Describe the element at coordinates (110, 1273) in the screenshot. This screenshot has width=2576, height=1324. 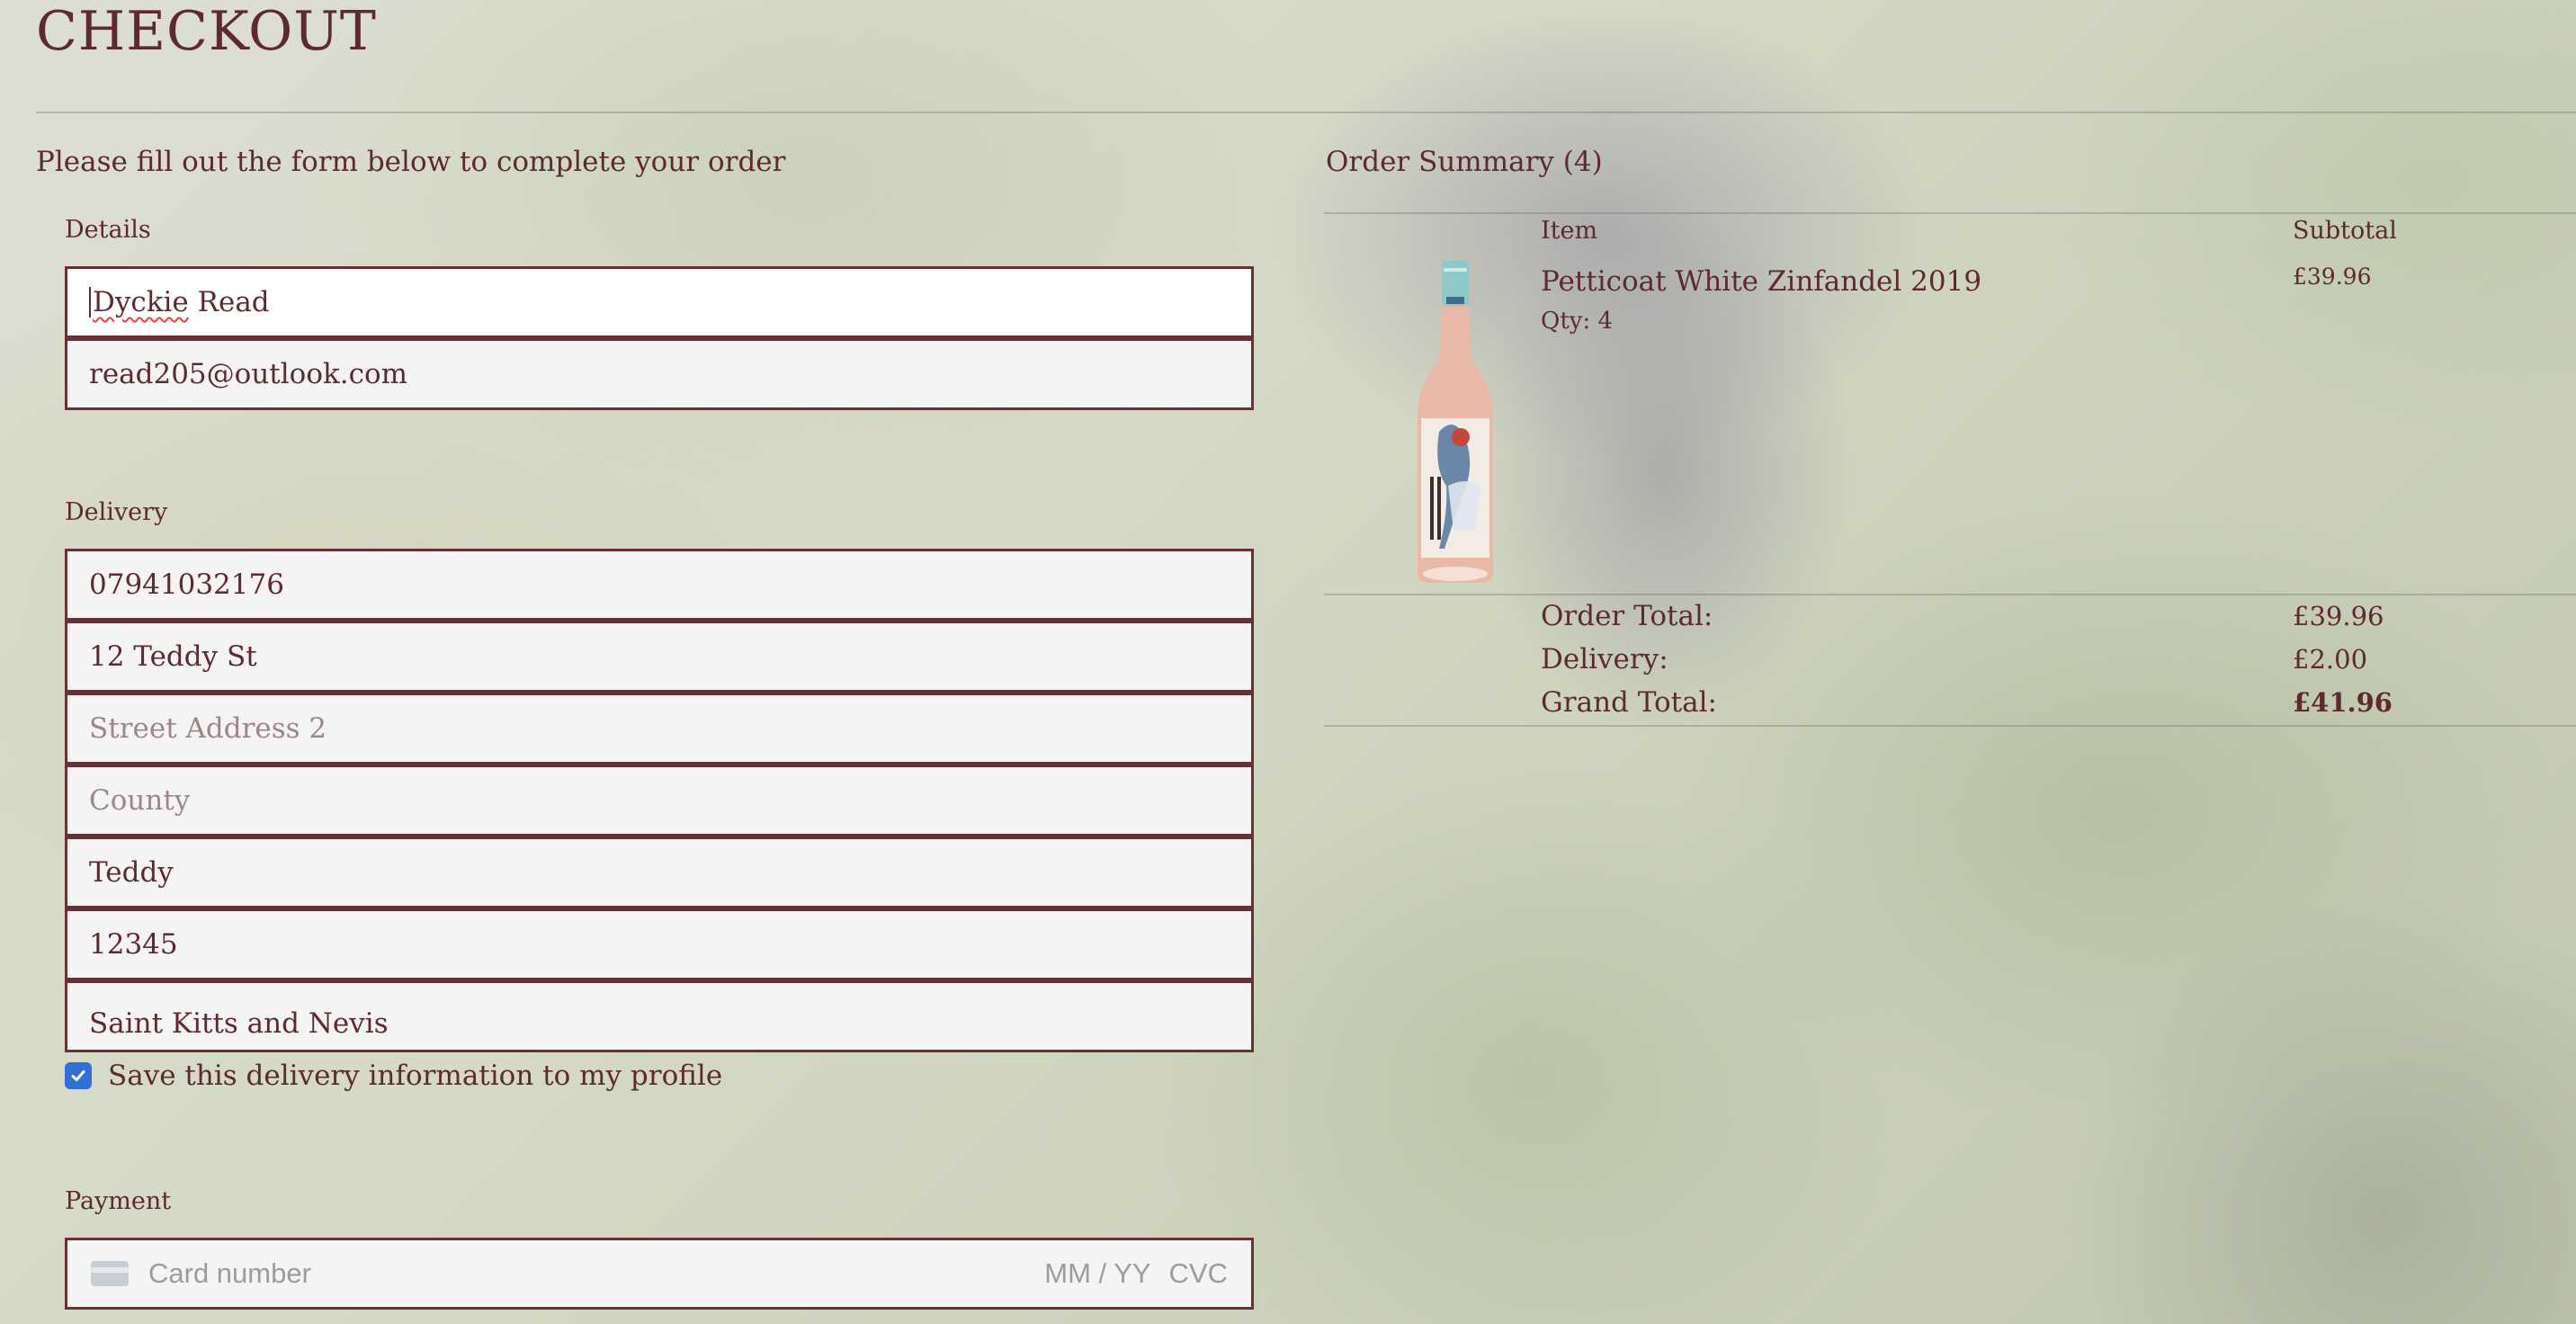
I see `credit-card-icon` at that location.